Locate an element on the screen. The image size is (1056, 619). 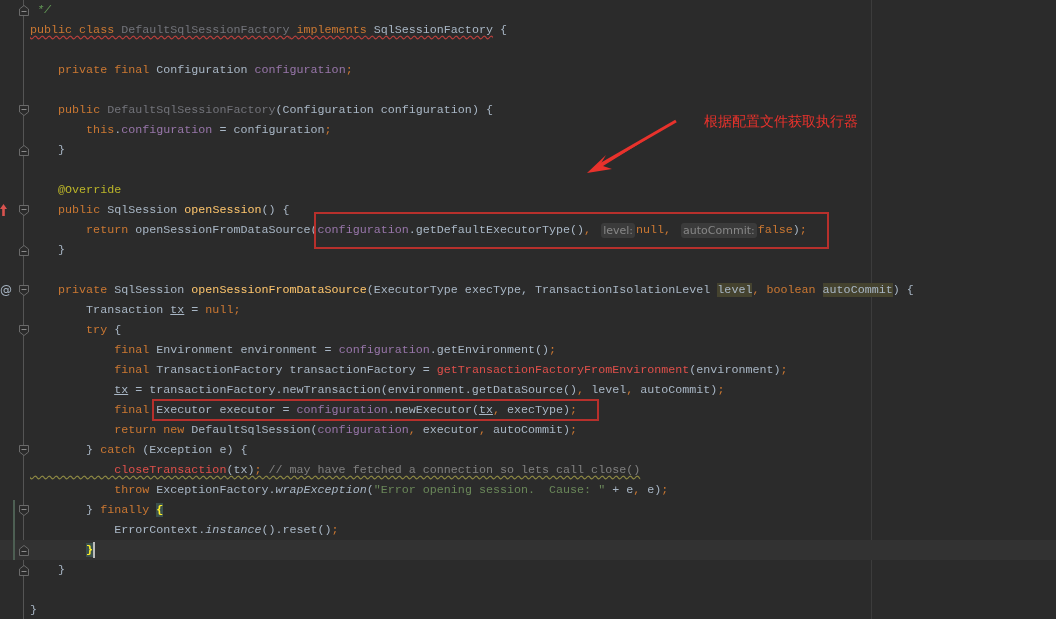
code-text: */ is located at coordinates (44, 10).